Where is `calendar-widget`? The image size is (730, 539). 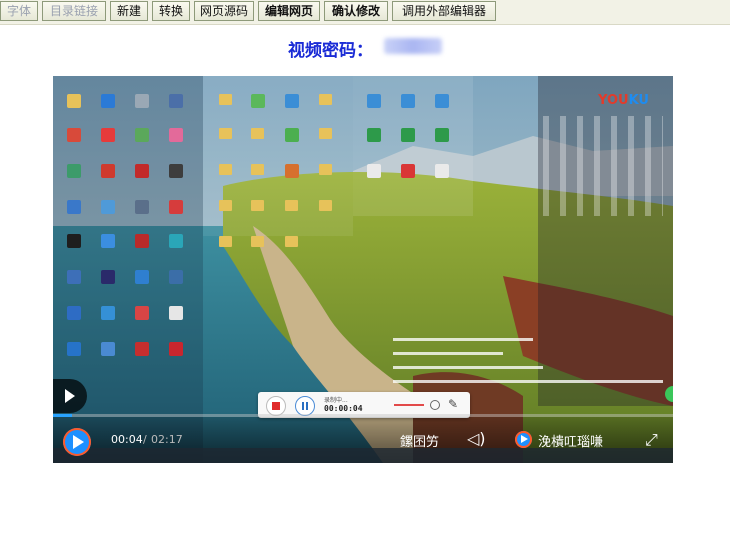
calendar-widget is located at coordinates (603, 166).